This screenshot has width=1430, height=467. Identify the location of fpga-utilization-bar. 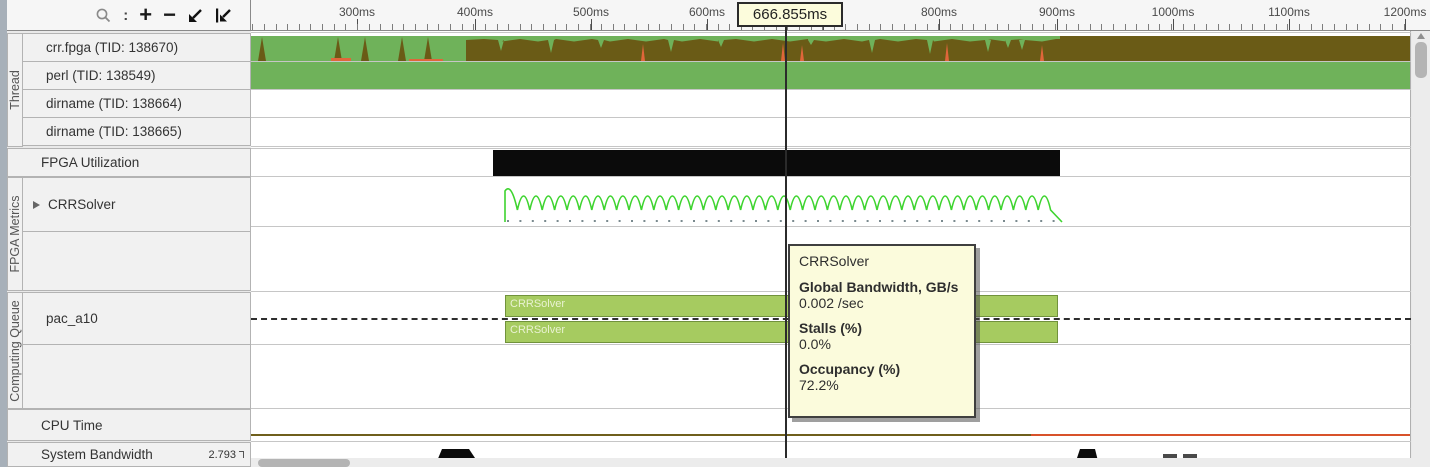
(776, 163).